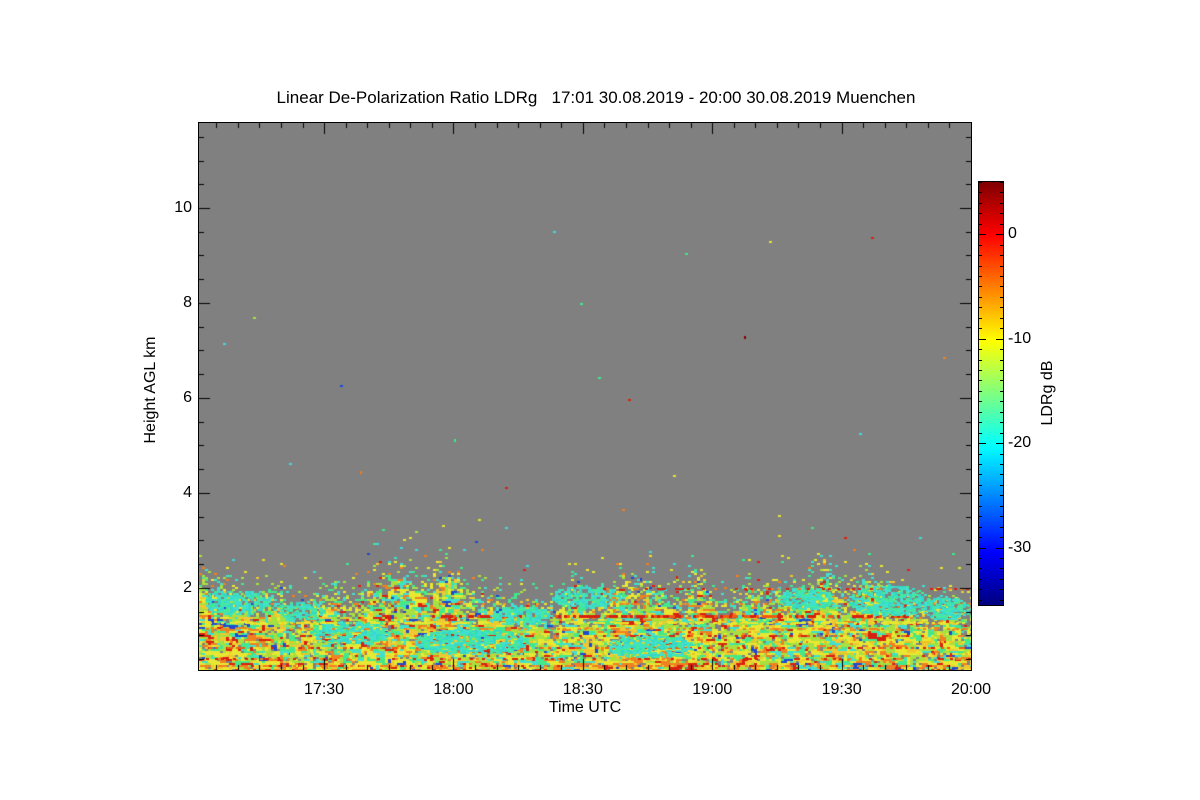 The image size is (1200, 800). I want to click on y-tick-label: 6, so click(187, 397).